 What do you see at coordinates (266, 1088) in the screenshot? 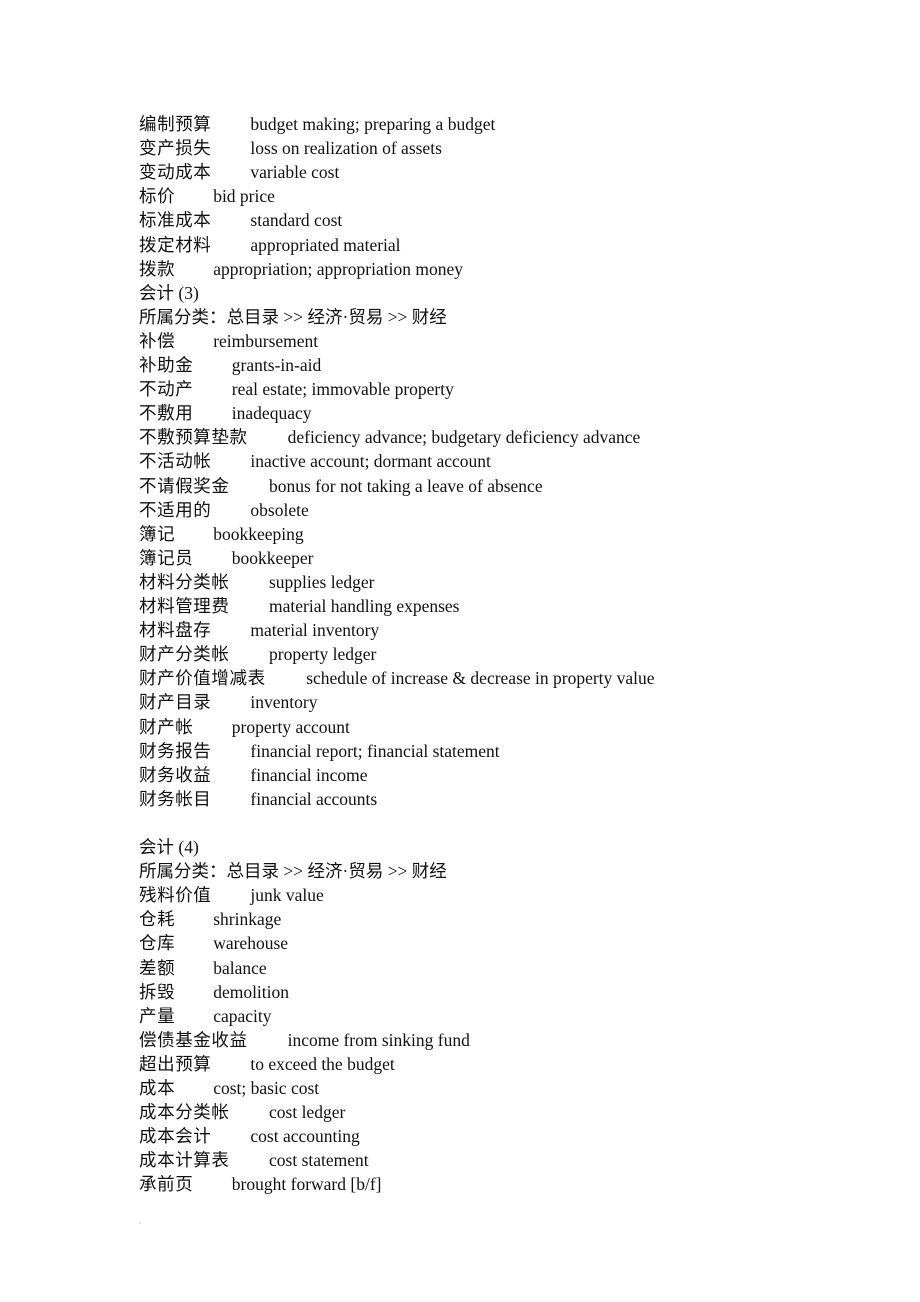
I see `term-english: cost; basic cost` at bounding box center [266, 1088].